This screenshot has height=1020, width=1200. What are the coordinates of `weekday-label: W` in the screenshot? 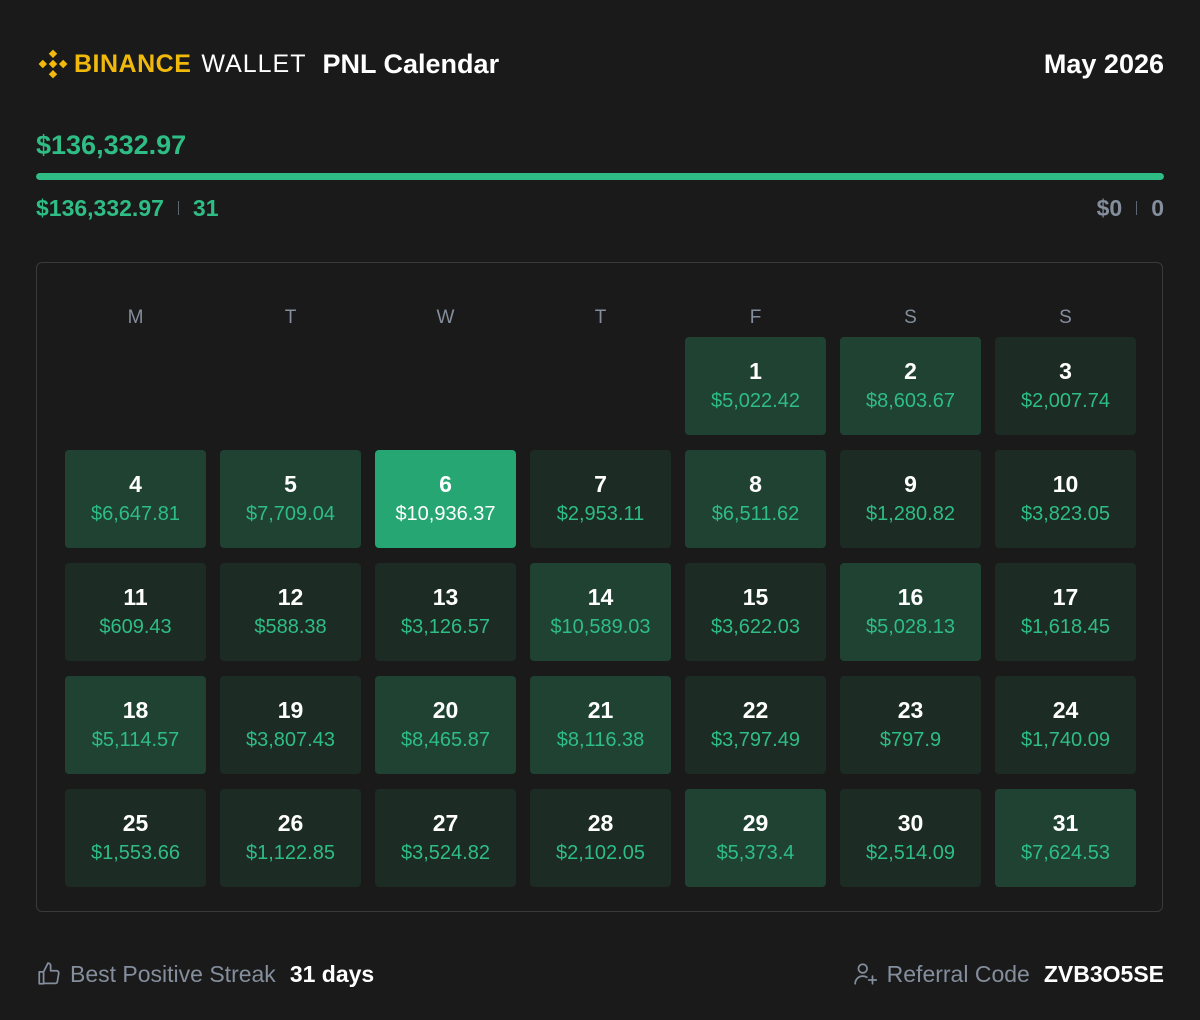 It's located at (445, 317).